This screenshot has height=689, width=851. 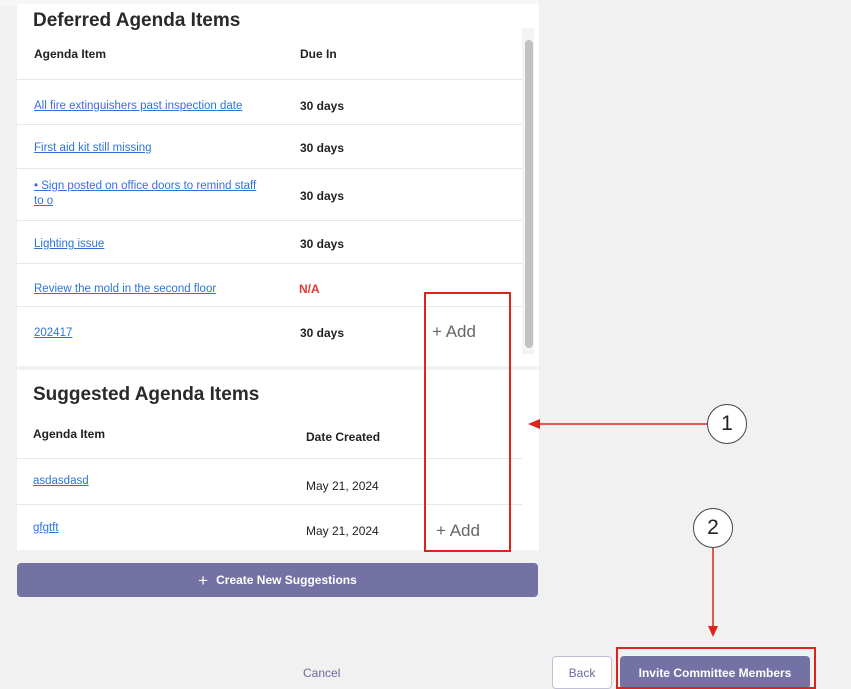 I want to click on deferred-col-due-in: Due In, so click(x=318, y=54).